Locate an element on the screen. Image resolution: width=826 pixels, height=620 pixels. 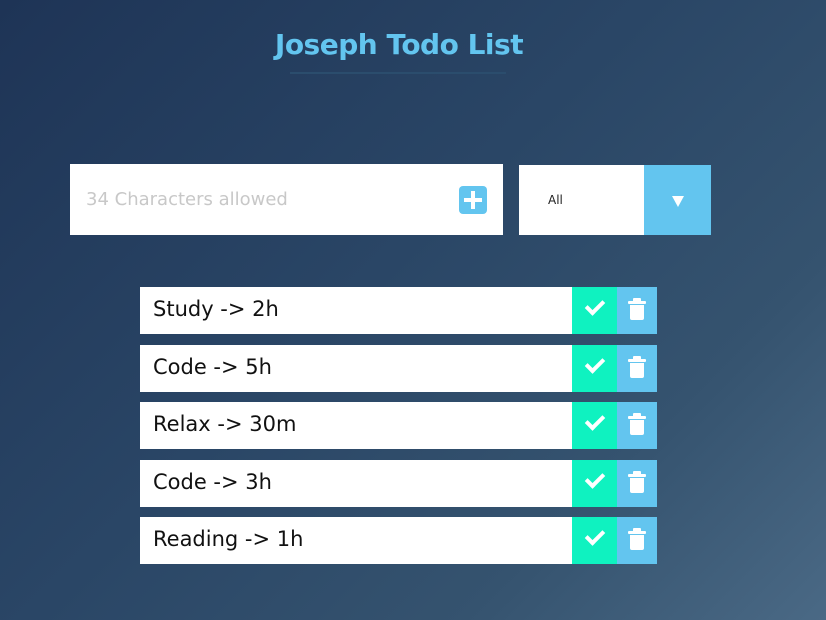
todo-input is located at coordinates (255, 199).